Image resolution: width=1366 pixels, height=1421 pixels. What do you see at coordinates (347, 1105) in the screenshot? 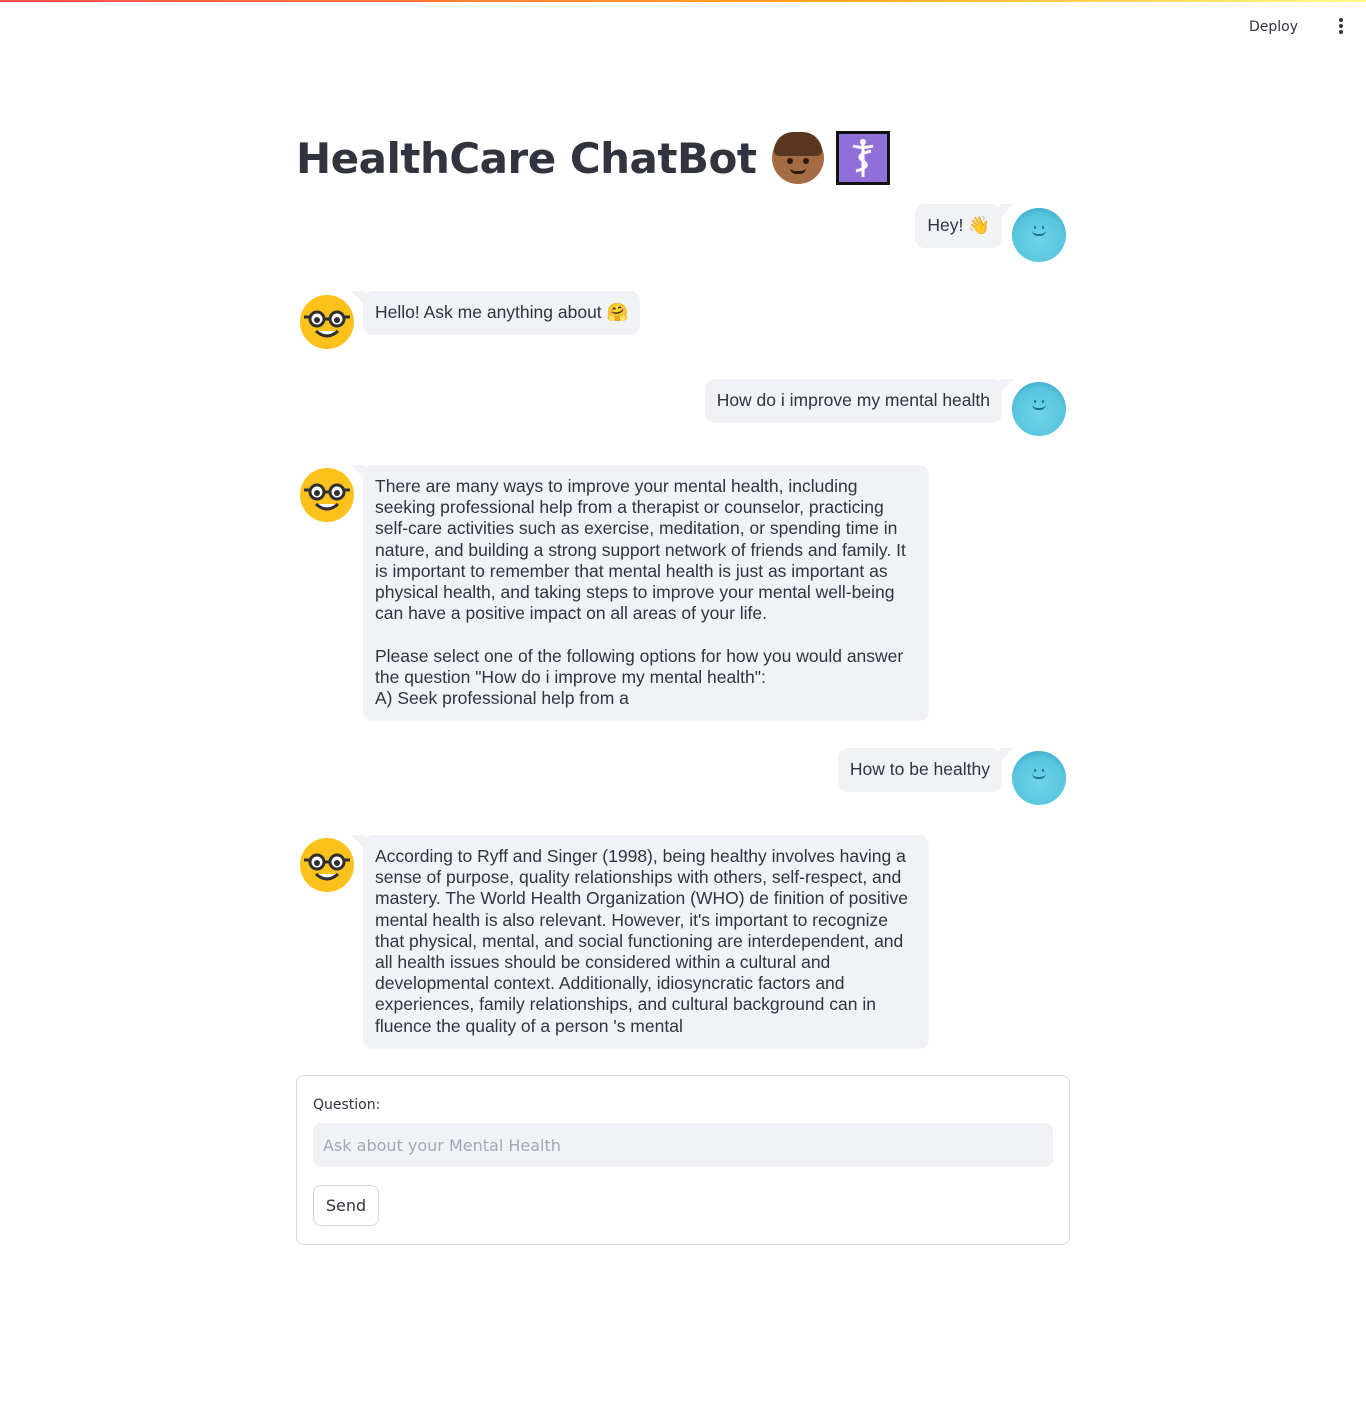
I see `question-label: Question:` at bounding box center [347, 1105].